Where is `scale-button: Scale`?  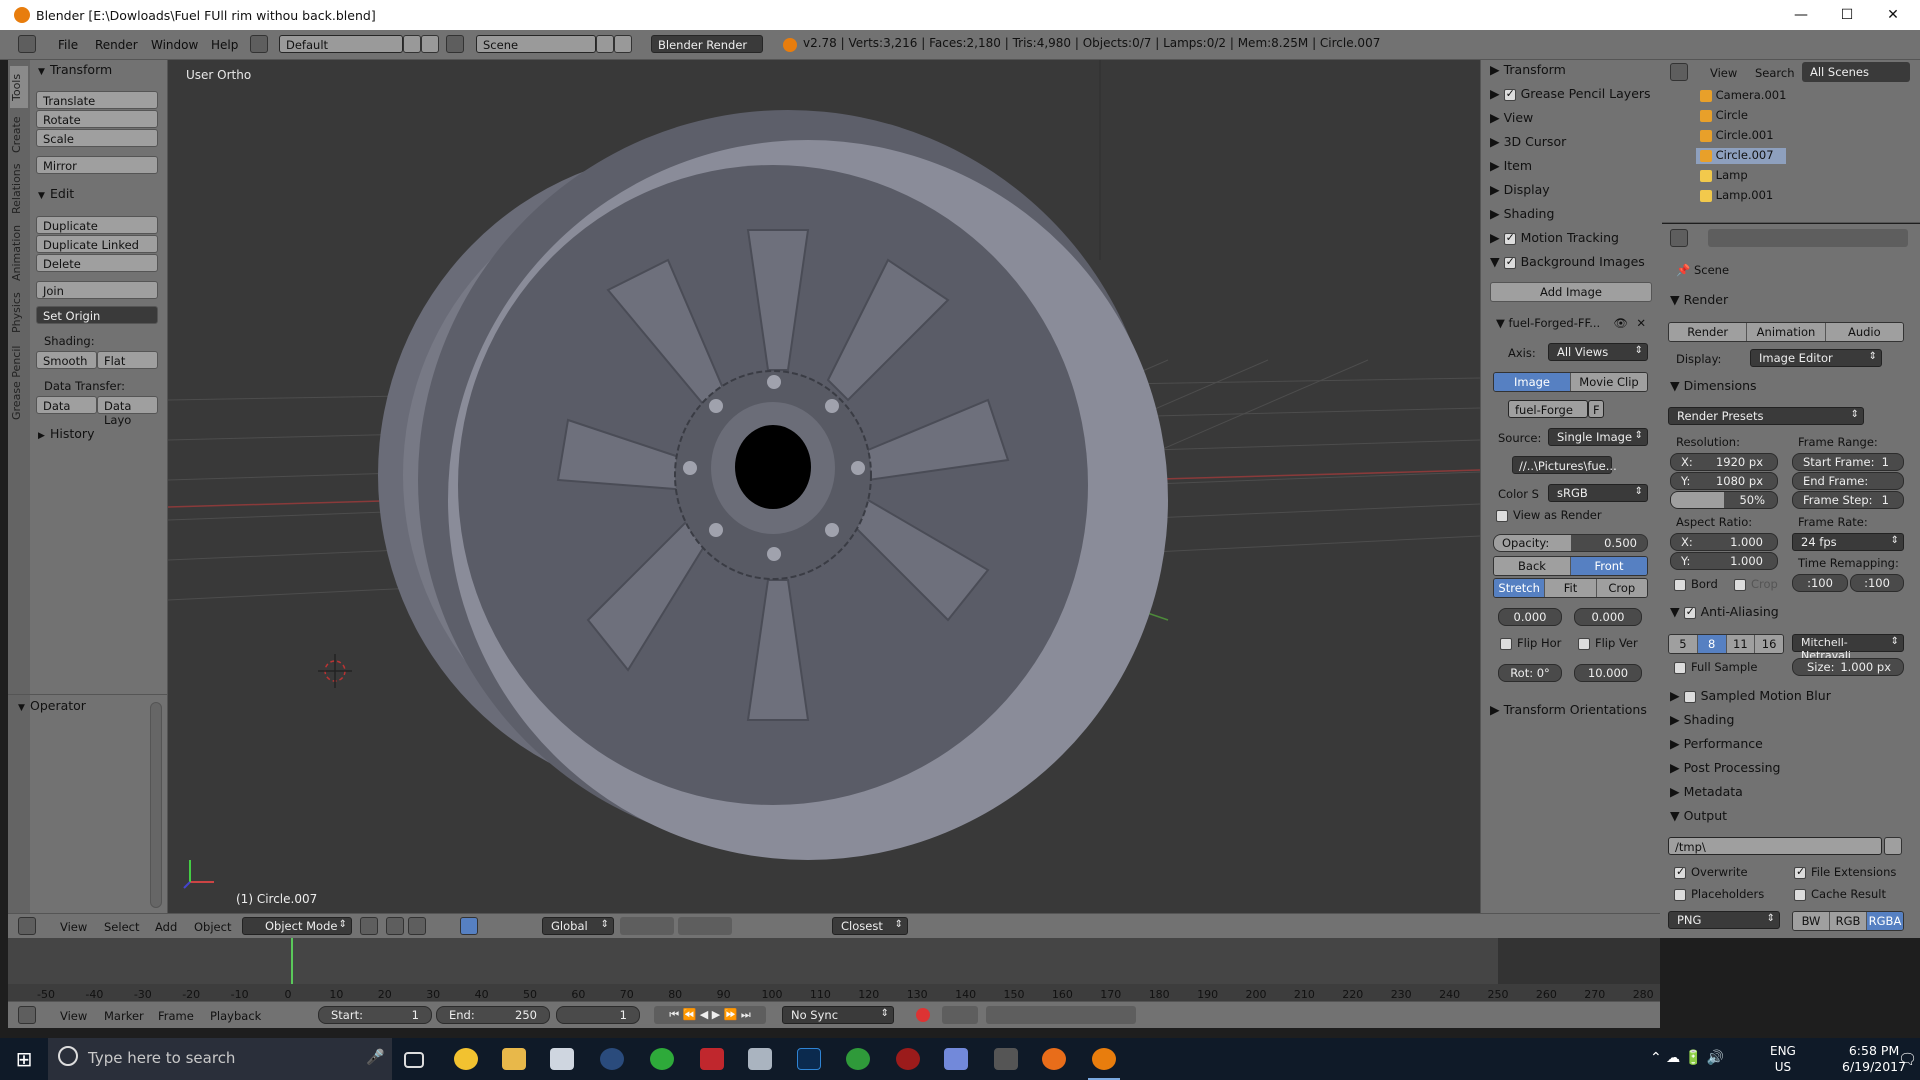 scale-button: Scale is located at coordinates (97, 138).